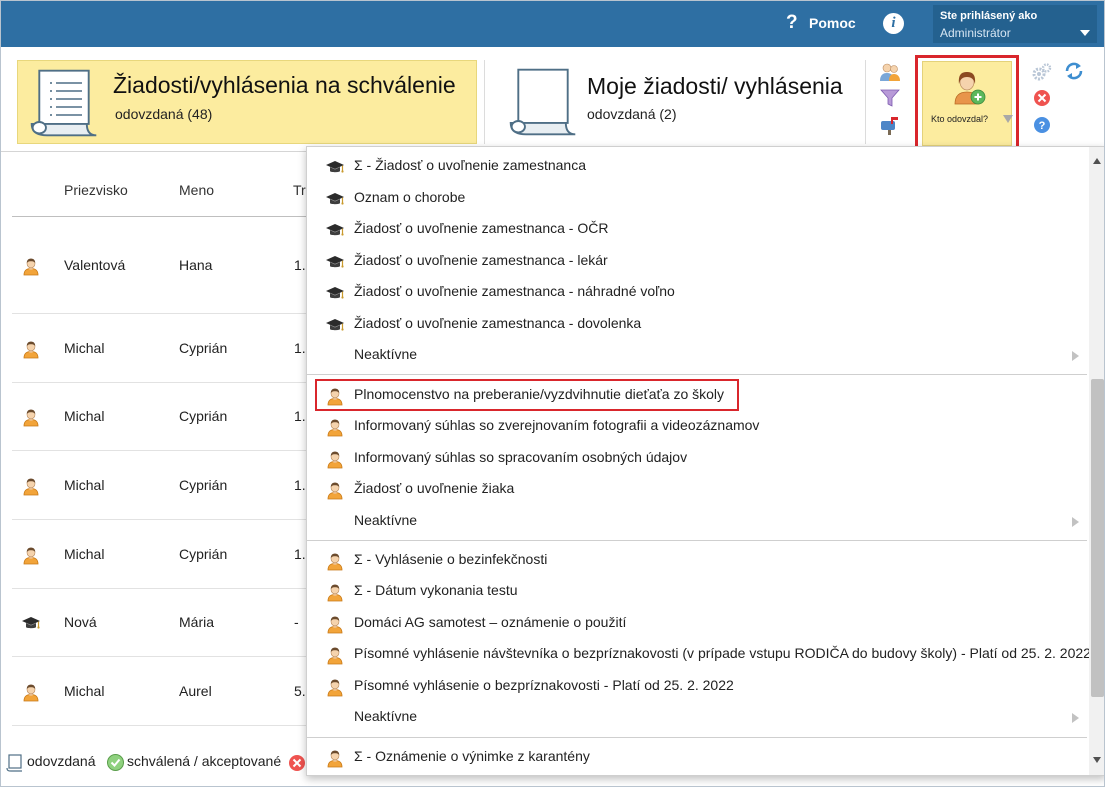 The width and height of the screenshot is (1105, 787). I want to click on tile-title: Žiadosti/vyhlásenia na schválenie, so click(284, 85).